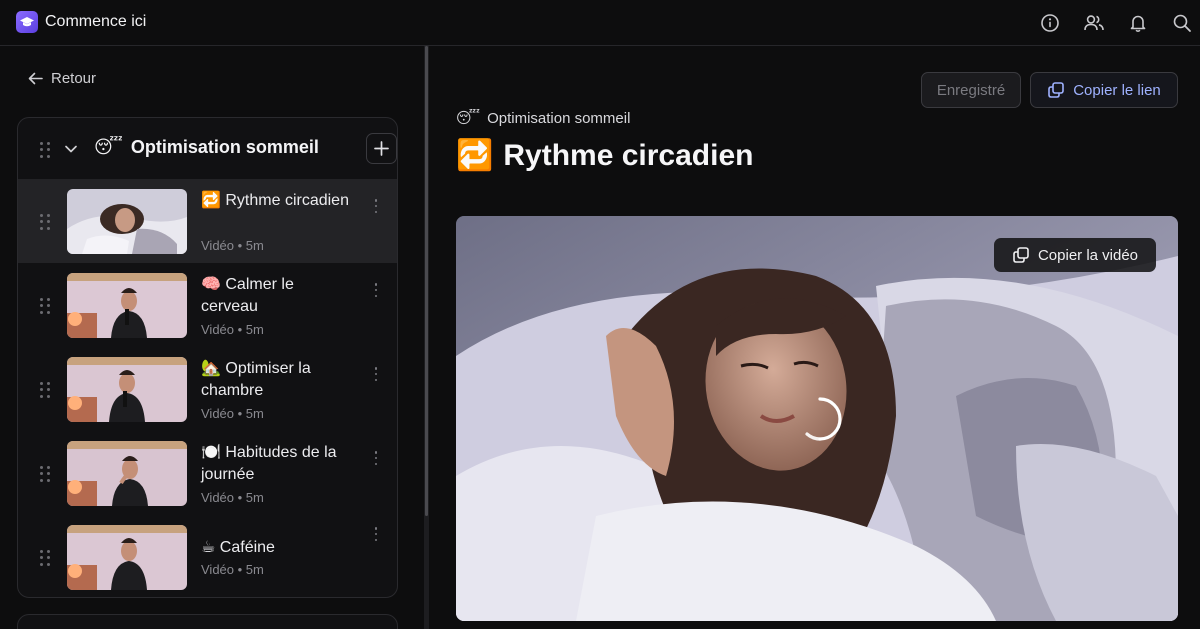  What do you see at coordinates (1117, 90) in the screenshot?
I see `copy-link-label: Copier le lien` at bounding box center [1117, 90].